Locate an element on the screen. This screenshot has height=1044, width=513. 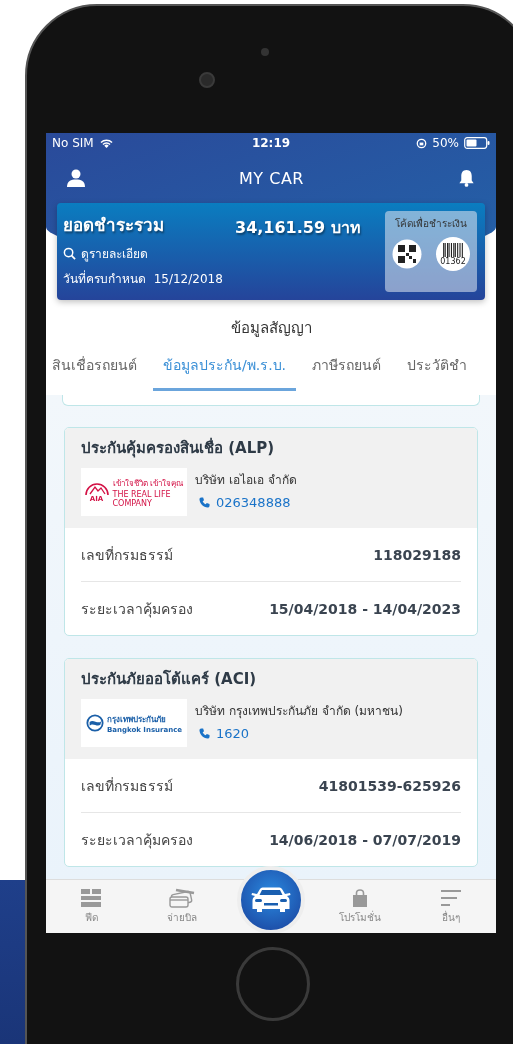
policy-title: ประกันภัยออโต้แคร์ (ACI) is located at coordinates (169, 679).